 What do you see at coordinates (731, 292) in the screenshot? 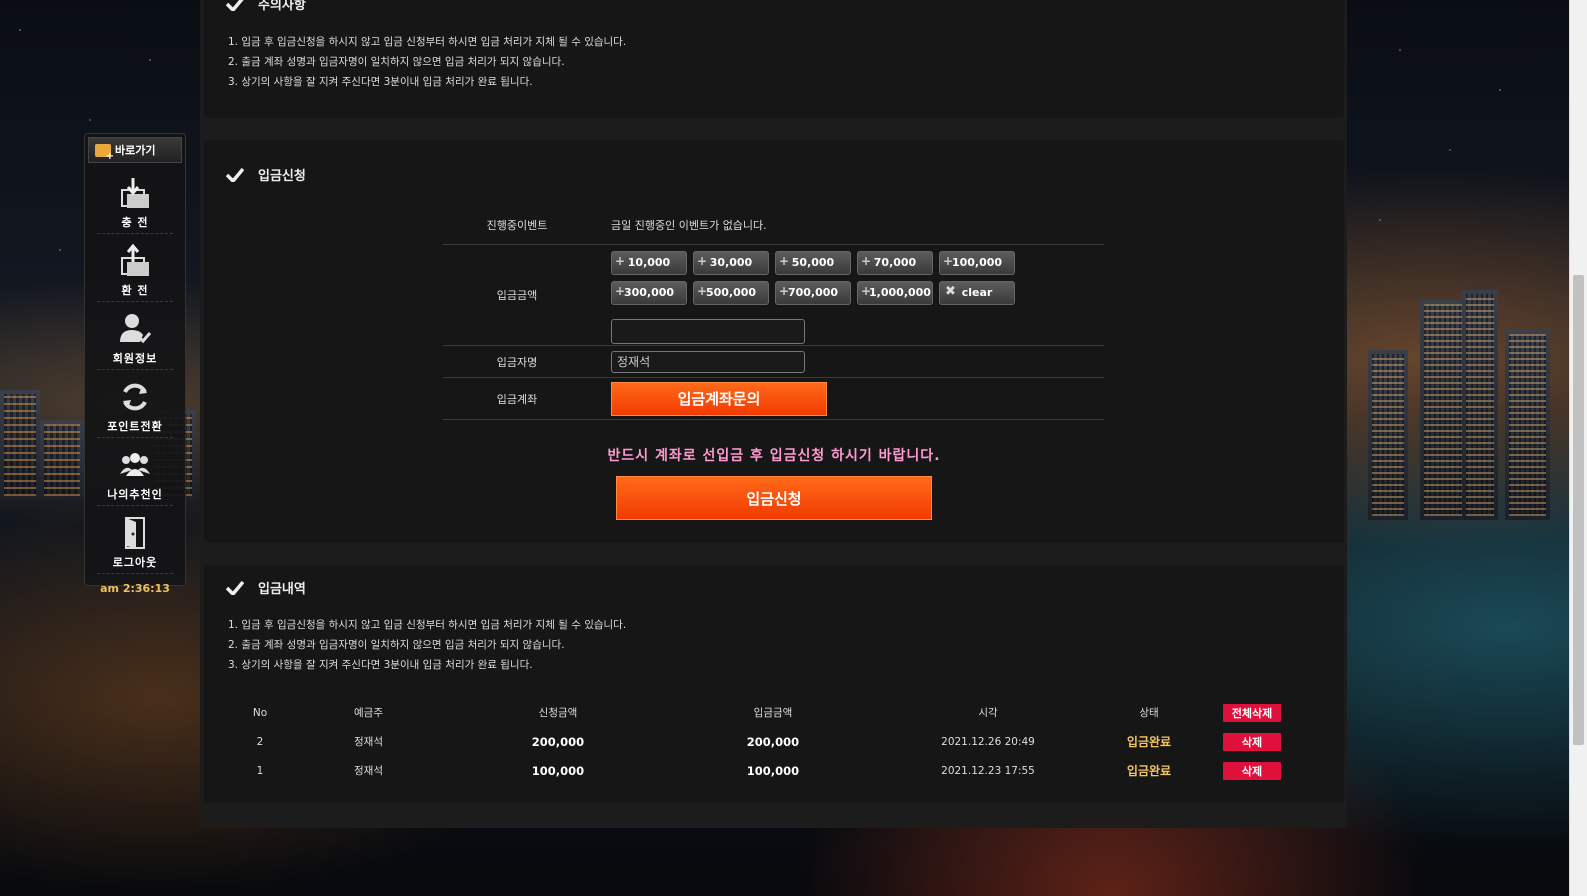
I see `amount-button-500000: +500,000` at bounding box center [731, 292].